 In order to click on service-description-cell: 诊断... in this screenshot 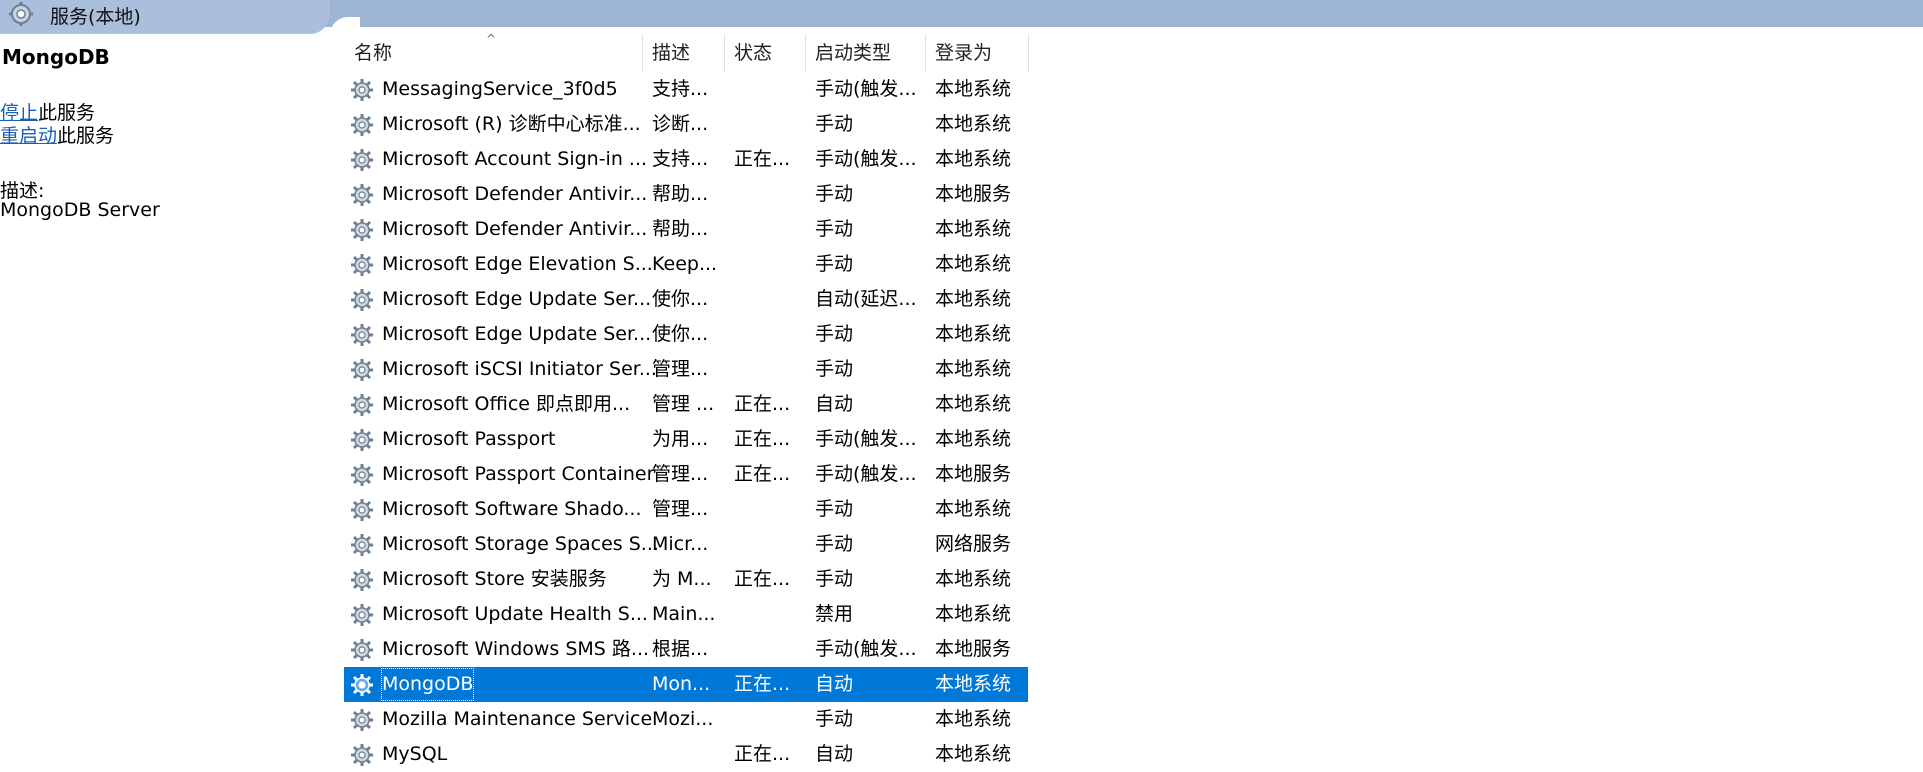, I will do `click(680, 124)`.